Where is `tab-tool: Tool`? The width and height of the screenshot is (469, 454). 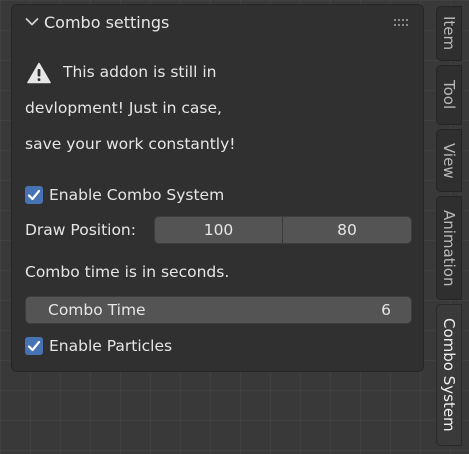 tab-tool: Tool is located at coordinates (449, 95).